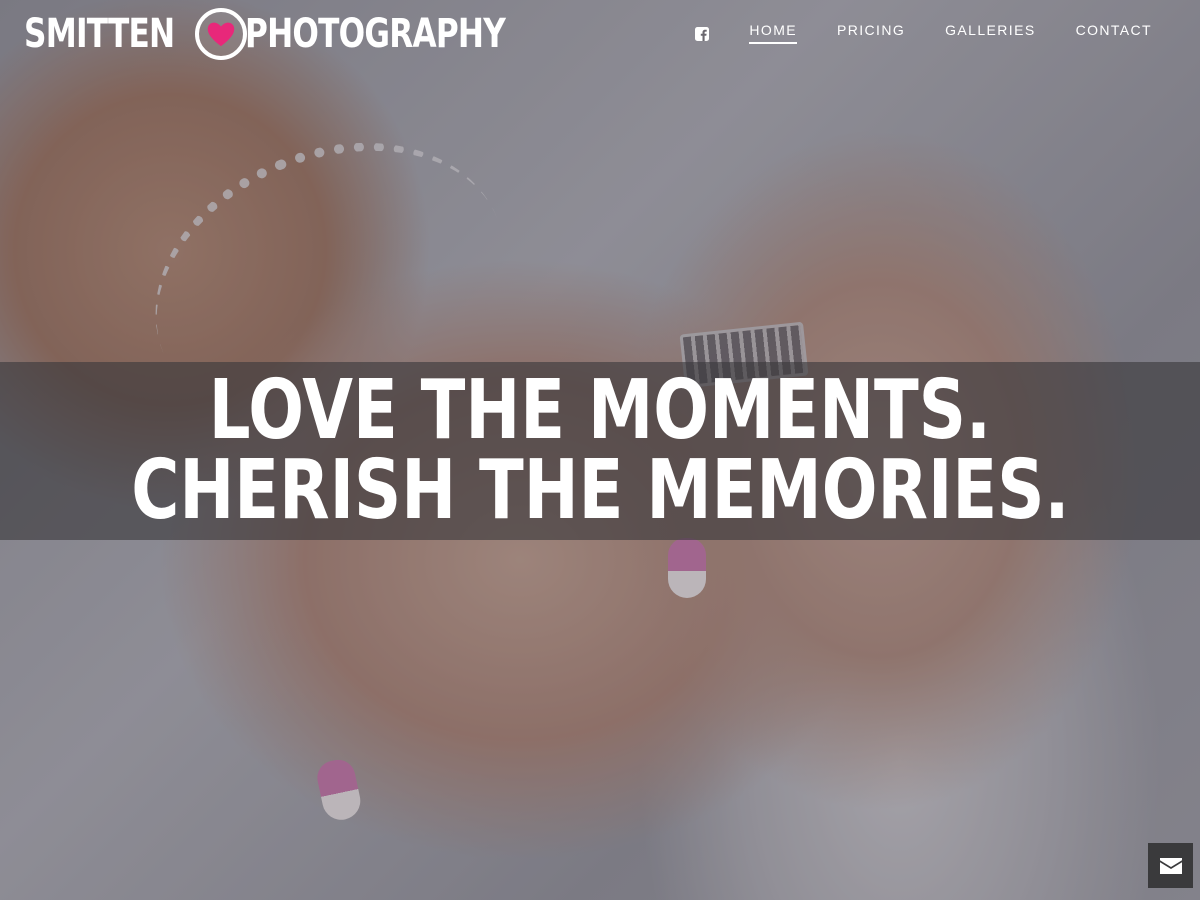  I want to click on site-logo: SMITTEN PHOTOGRAPHY, so click(301, 34).